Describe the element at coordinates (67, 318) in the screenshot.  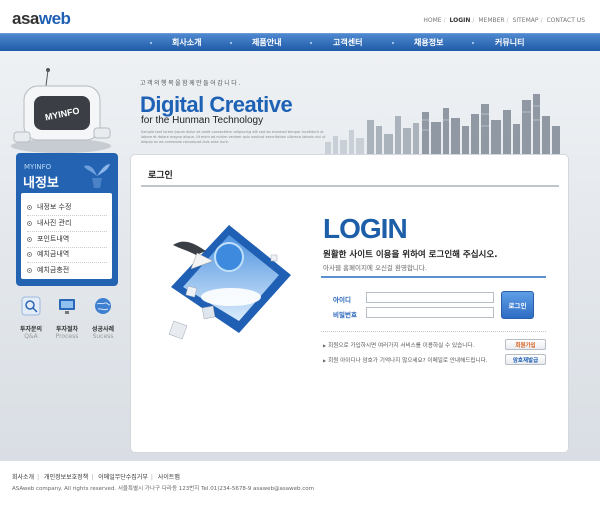
I see `quick-process: 투자절차 Process` at that location.